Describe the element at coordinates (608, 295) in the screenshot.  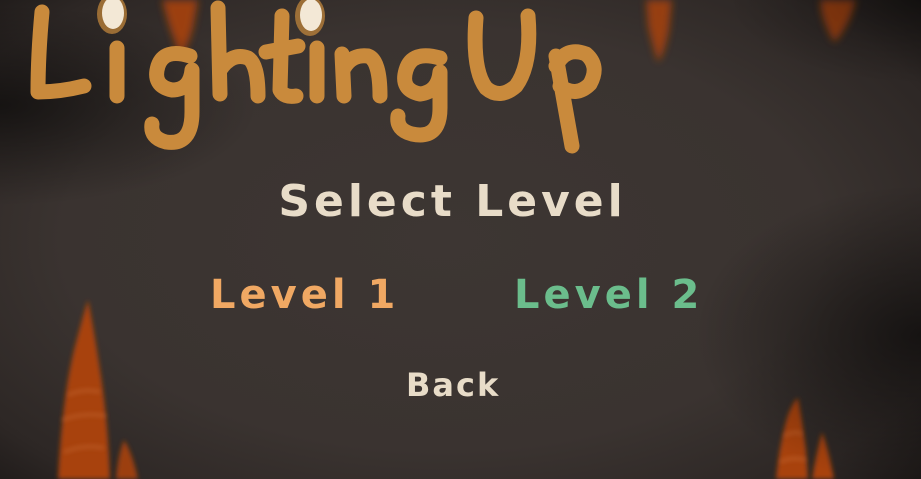
I see `level-2-button: Level 2` at that location.